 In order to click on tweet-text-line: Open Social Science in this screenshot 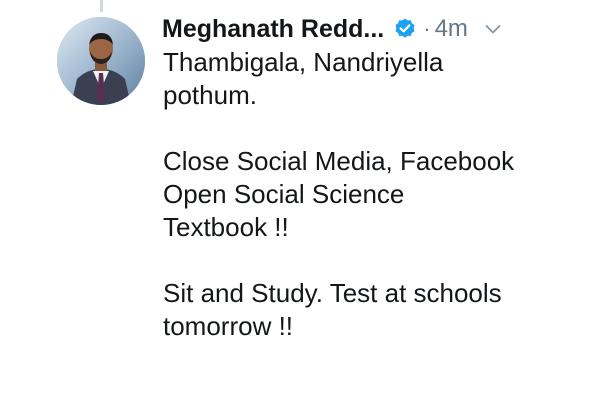, I will do `click(284, 194)`.